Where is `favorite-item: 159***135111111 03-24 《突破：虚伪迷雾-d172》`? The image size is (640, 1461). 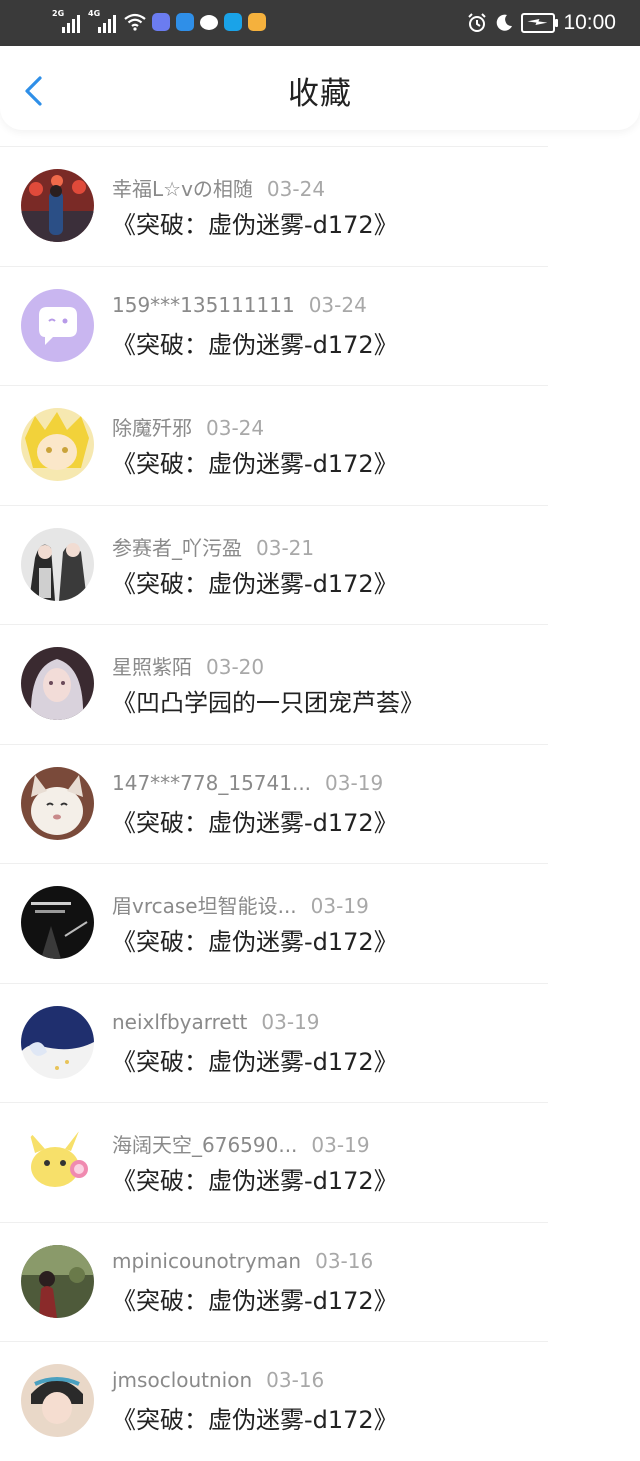 favorite-item: 159***135111111 03-24 《突破：虚伪迷雾-d172》 is located at coordinates (274, 325).